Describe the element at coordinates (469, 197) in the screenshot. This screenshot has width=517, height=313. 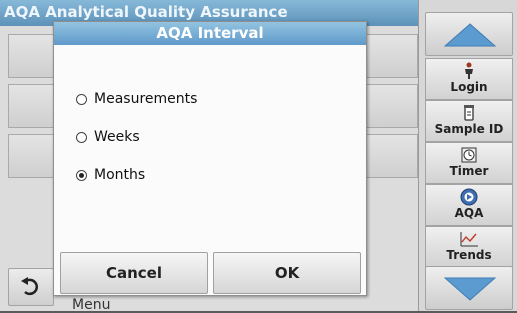
I see `aqa-icon` at that location.